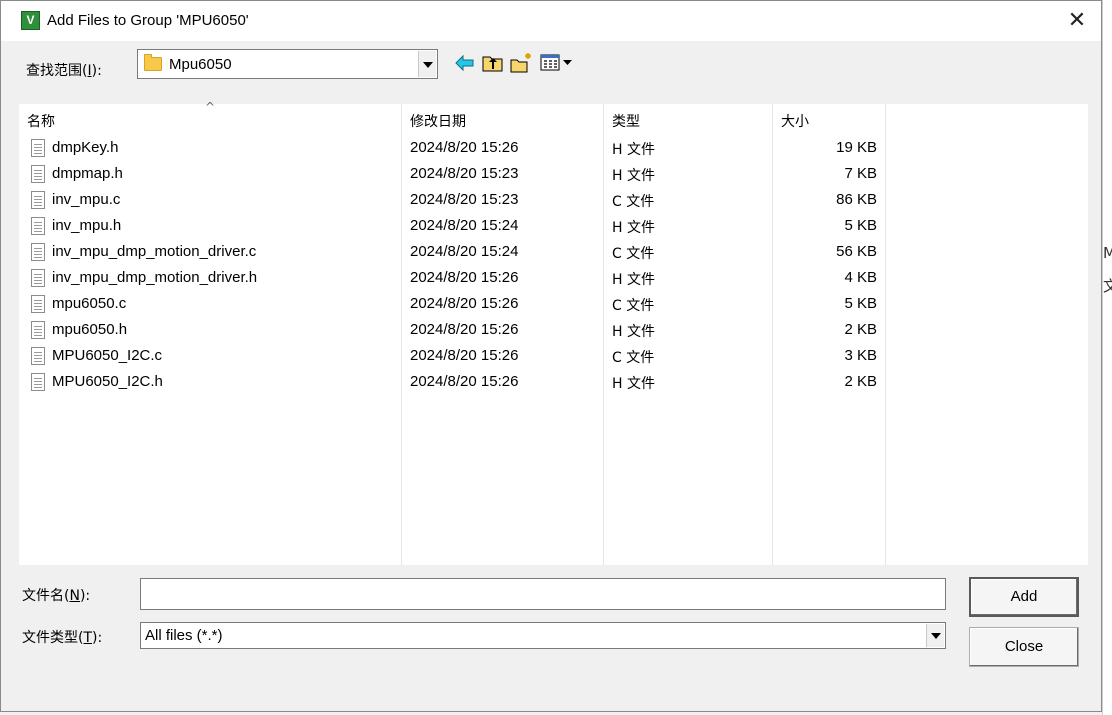  What do you see at coordinates (438, 121) in the screenshot?
I see `column-header-date: 修改日期` at bounding box center [438, 121].